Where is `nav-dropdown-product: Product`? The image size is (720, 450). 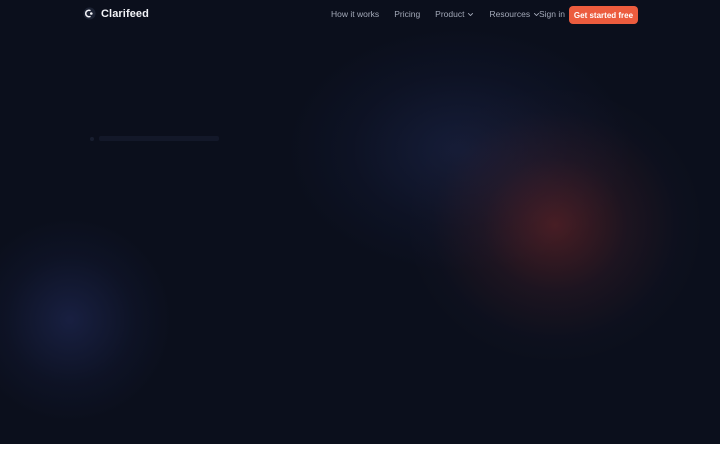 nav-dropdown-product: Product is located at coordinates (454, 14).